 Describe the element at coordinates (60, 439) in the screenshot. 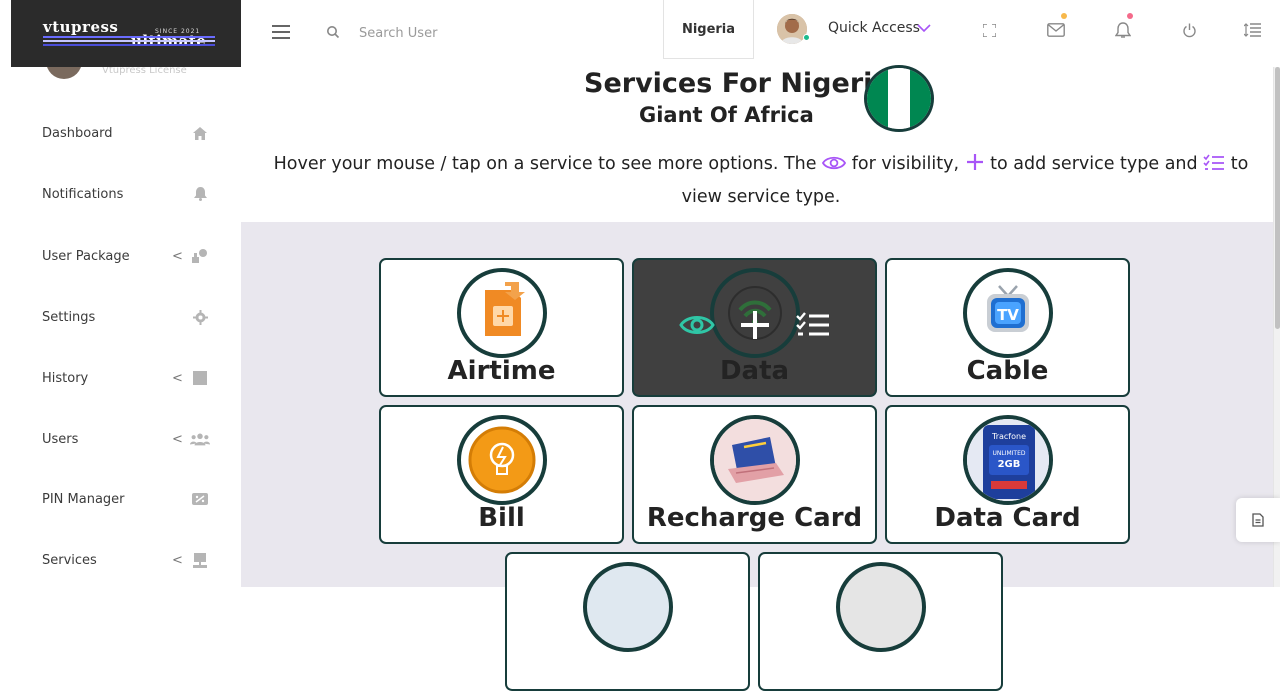

I see `sidebar-item-label: Users` at that location.